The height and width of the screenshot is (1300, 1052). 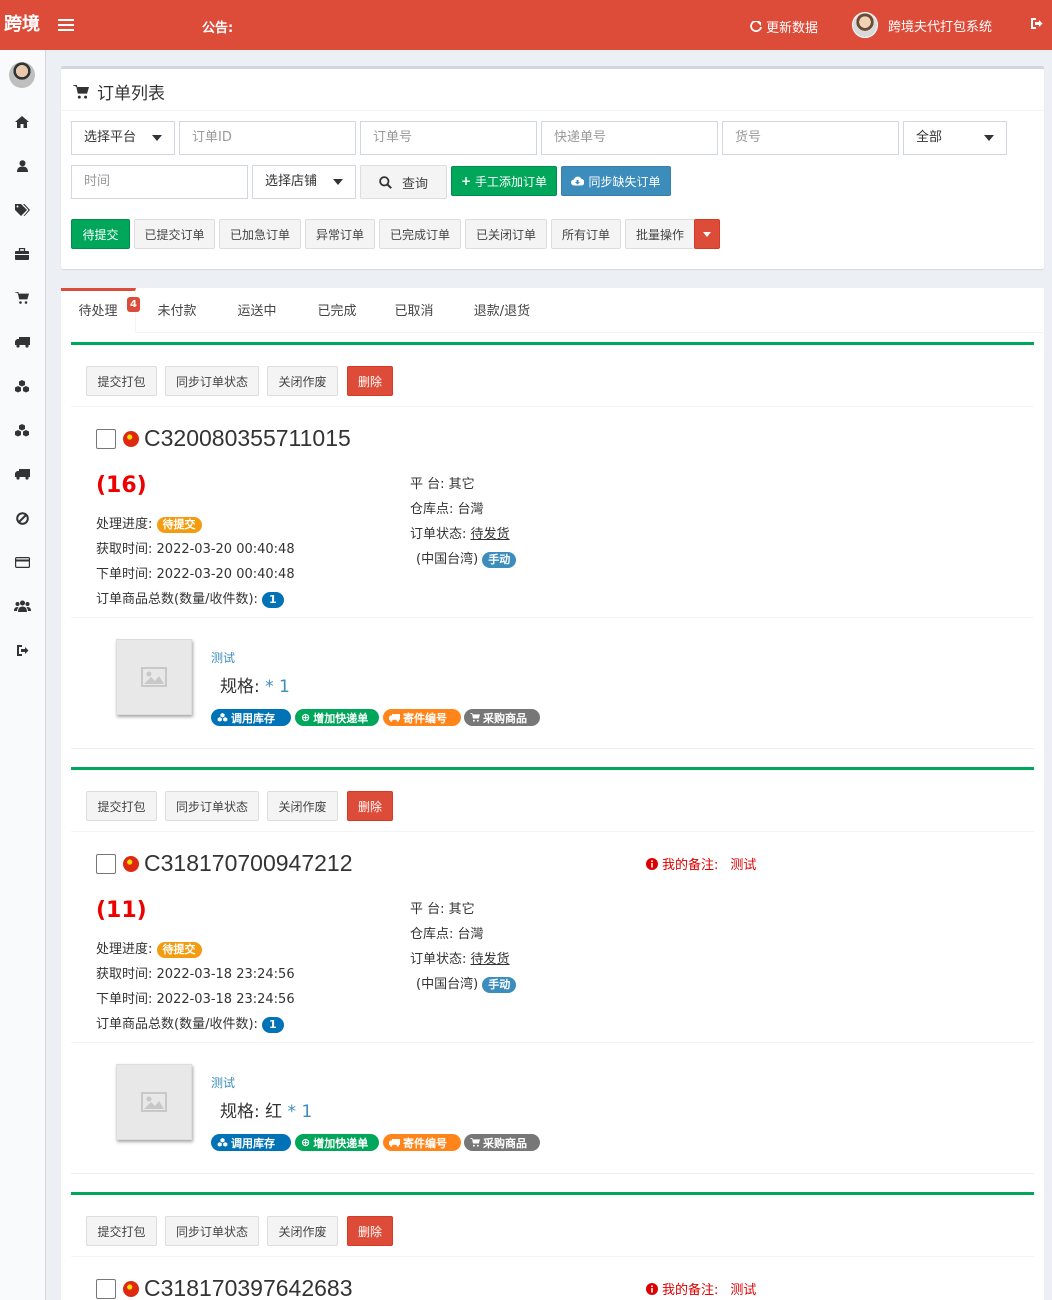 What do you see at coordinates (22, 122) in the screenshot?
I see `home-icon` at bounding box center [22, 122].